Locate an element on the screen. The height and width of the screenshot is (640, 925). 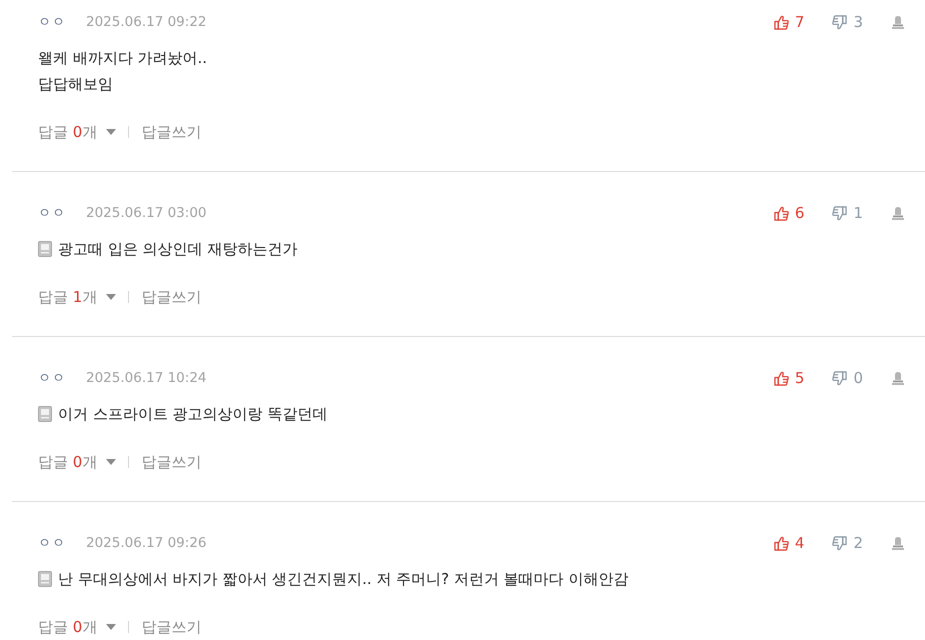
comment-date: 2025.06.17 09:22 is located at coordinates (146, 22).